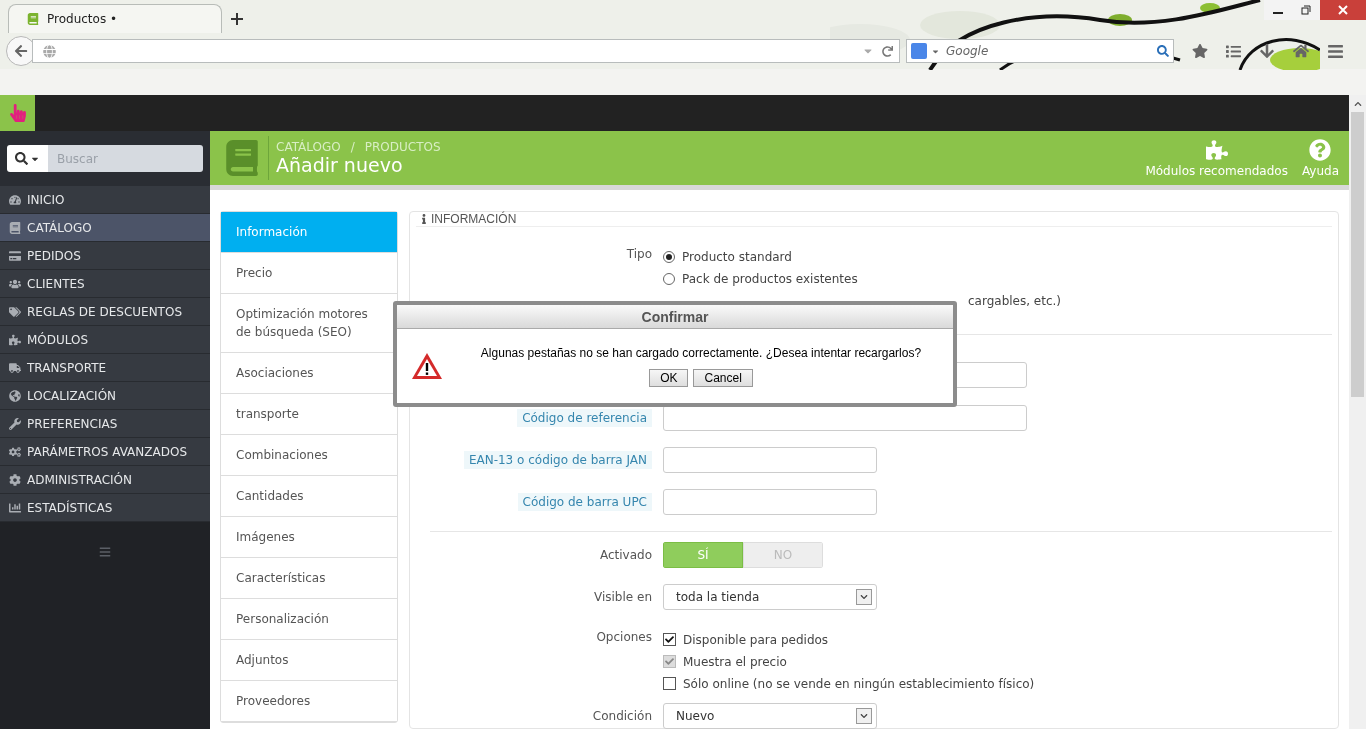  Describe the element at coordinates (58, 339) in the screenshot. I see `sidebar-label: MÓDULOS` at that location.